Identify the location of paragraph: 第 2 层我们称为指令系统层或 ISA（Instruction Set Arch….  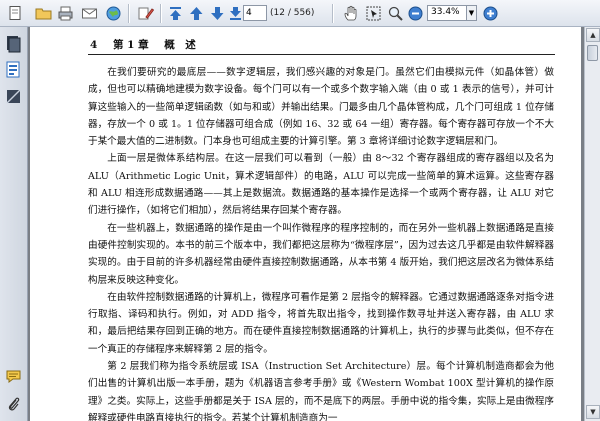
(321, 391).